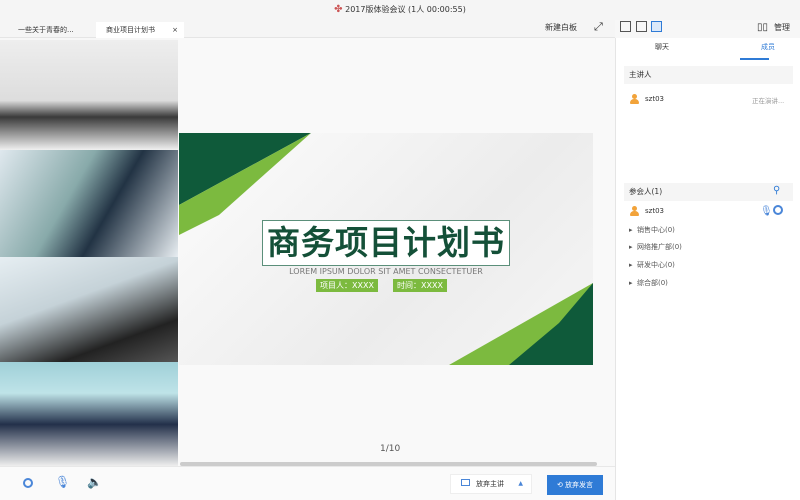 The image size is (800, 500). What do you see at coordinates (652, 283) in the screenshot?
I see `group-label: 综合部(0)` at bounding box center [652, 283].